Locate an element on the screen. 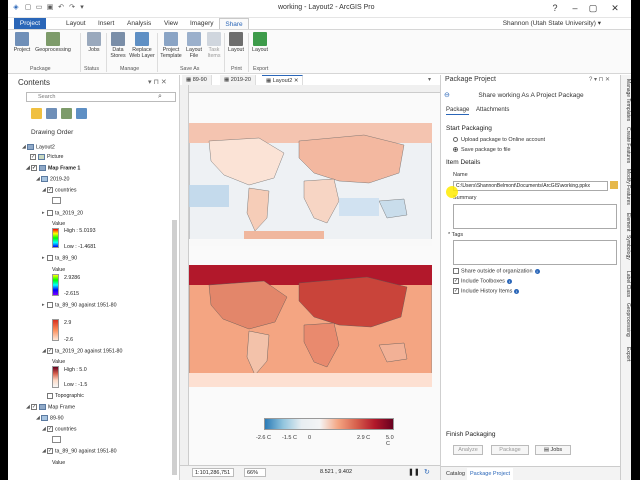 The height and width of the screenshot is (480, 640). zoom-box: 66% is located at coordinates (255, 472).